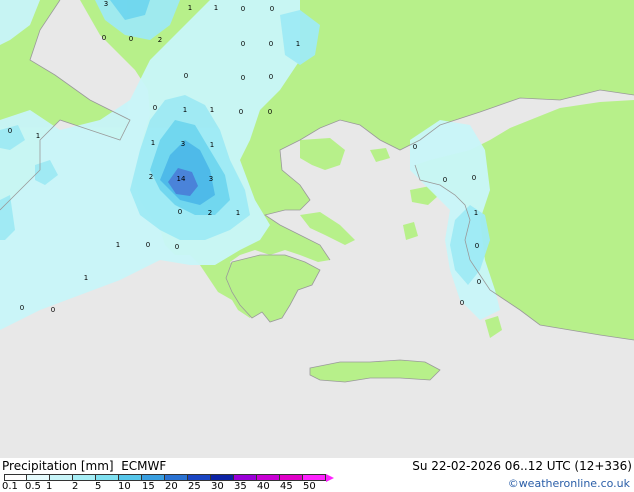 This screenshot has height=492, width=634. I want to click on legend-tick-label: 1, so click(49, 486).